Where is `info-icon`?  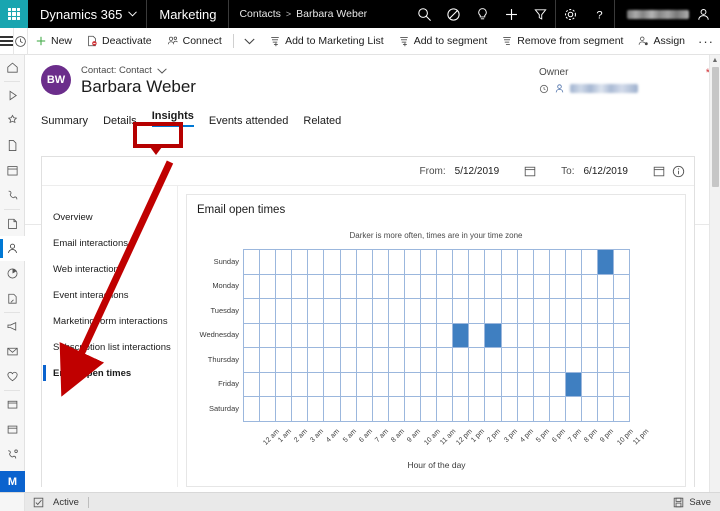 info-icon is located at coordinates (678, 171).